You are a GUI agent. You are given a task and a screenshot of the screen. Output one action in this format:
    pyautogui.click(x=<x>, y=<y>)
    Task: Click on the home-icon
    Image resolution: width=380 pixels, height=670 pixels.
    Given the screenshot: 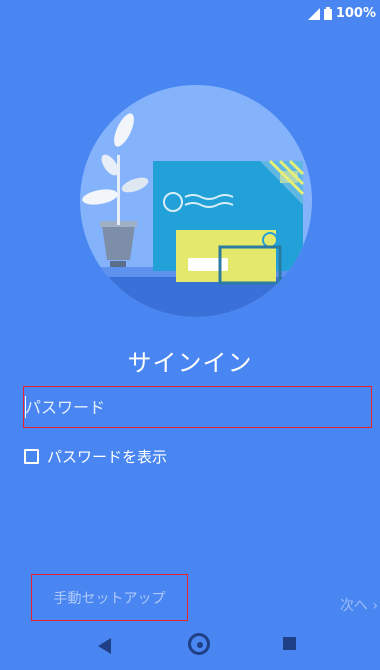 What is the action you would take?
    pyautogui.click(x=199, y=644)
    